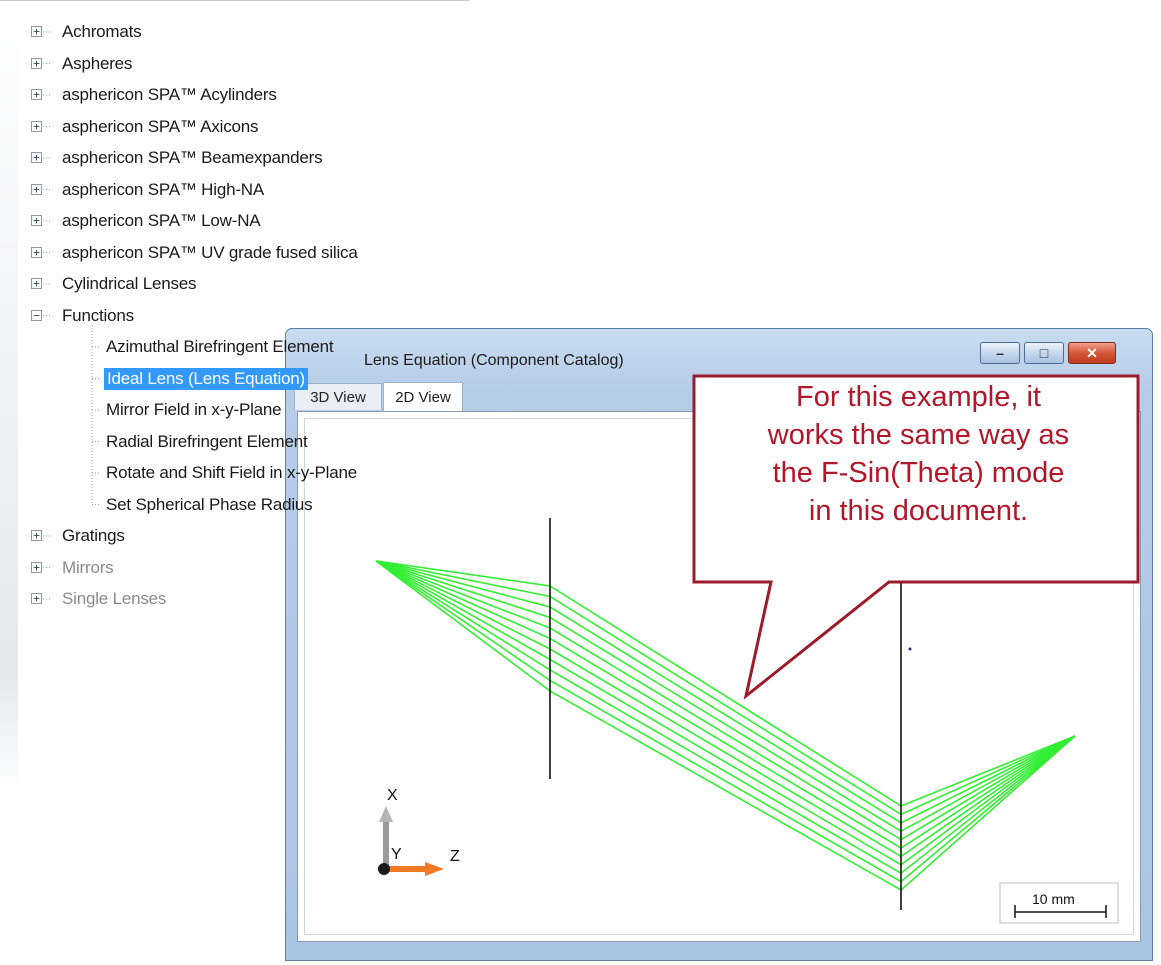 The height and width of the screenshot is (965, 1161). Describe the element at coordinates (434, 869) in the screenshot. I see `z-axis-arrow-head` at that location.